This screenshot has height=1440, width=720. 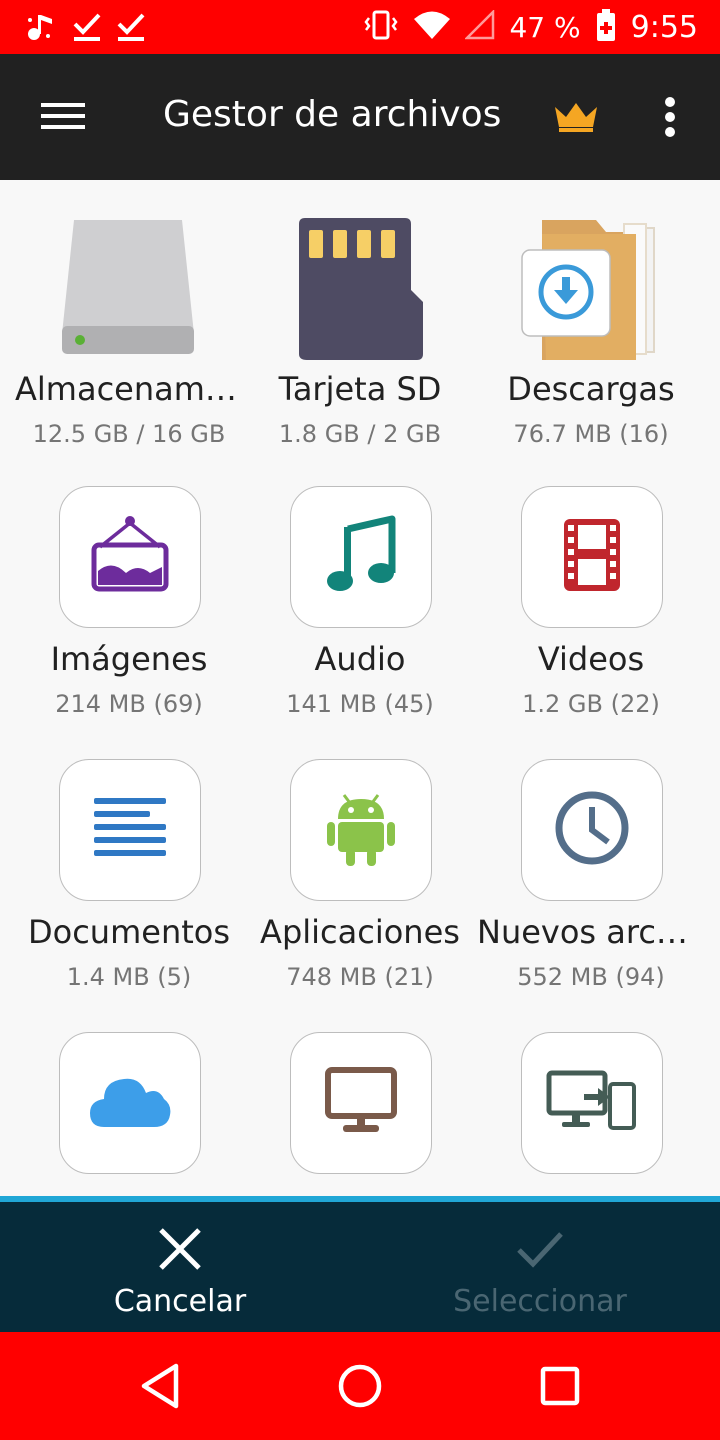 I want to click on device-transfer-icon, so click(x=592, y=1103).